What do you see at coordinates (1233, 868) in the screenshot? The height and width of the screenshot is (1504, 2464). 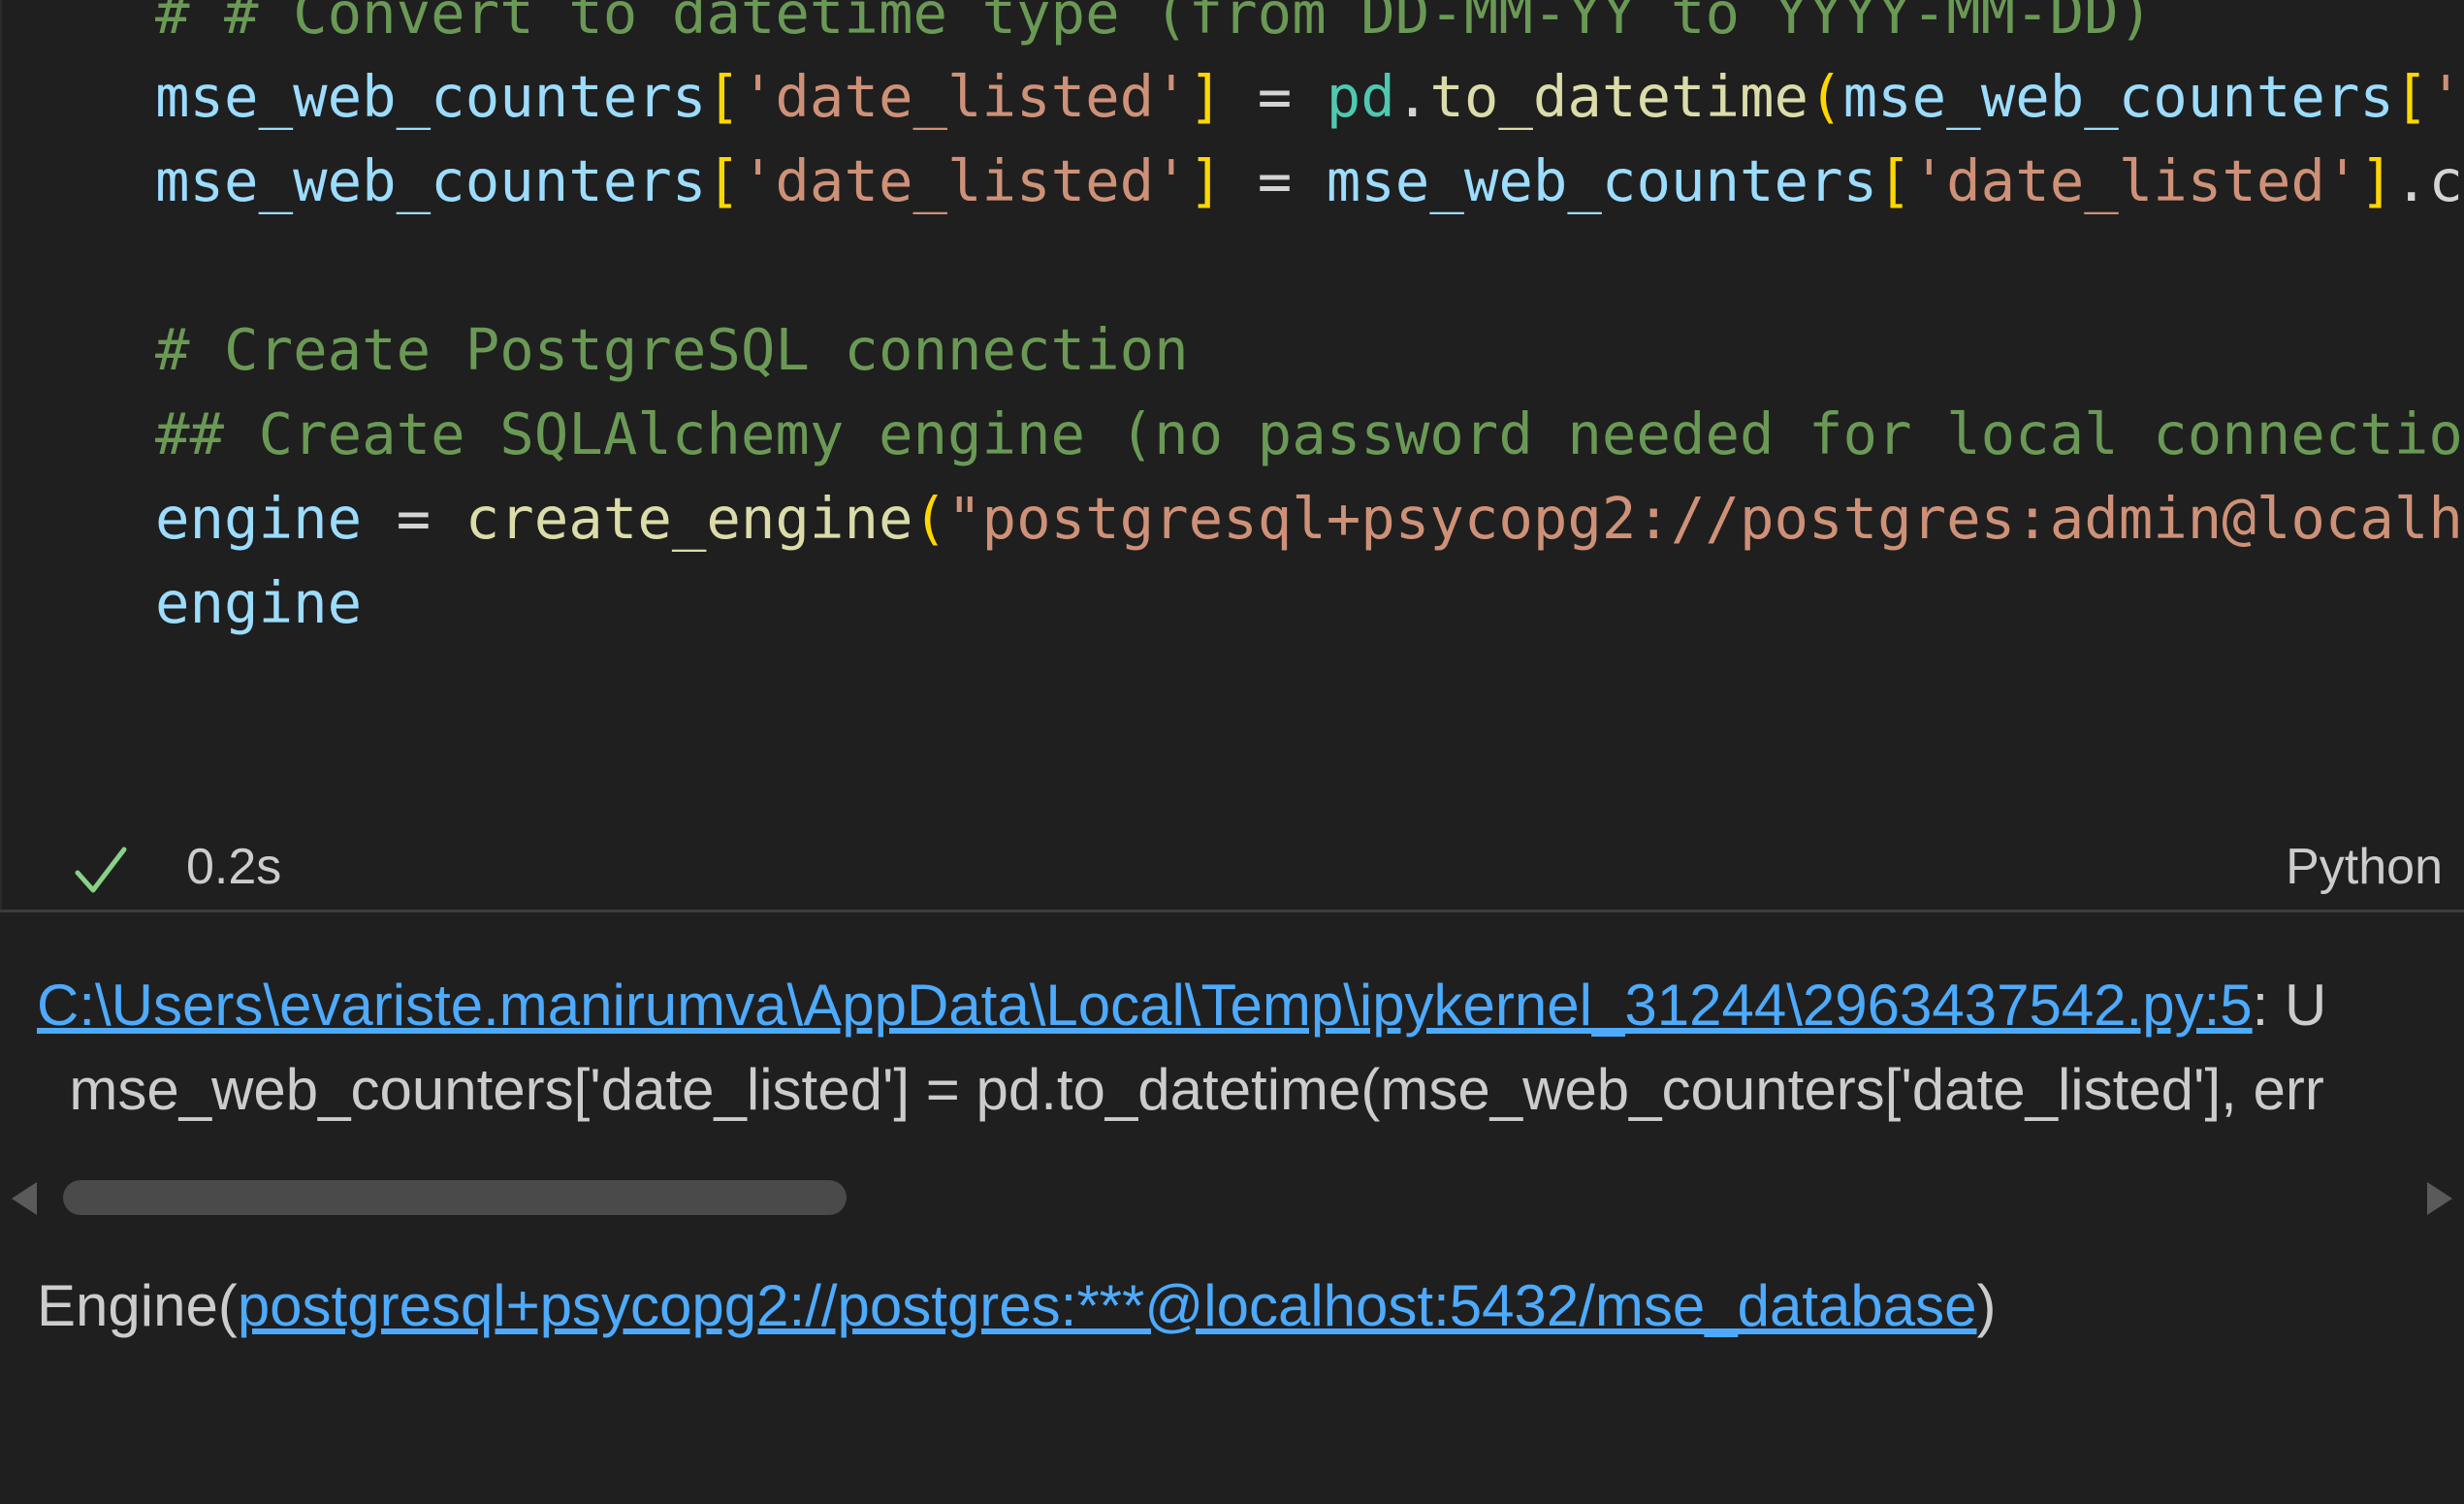 I see `cell-status-bar: 0.2s Python` at bounding box center [1233, 868].